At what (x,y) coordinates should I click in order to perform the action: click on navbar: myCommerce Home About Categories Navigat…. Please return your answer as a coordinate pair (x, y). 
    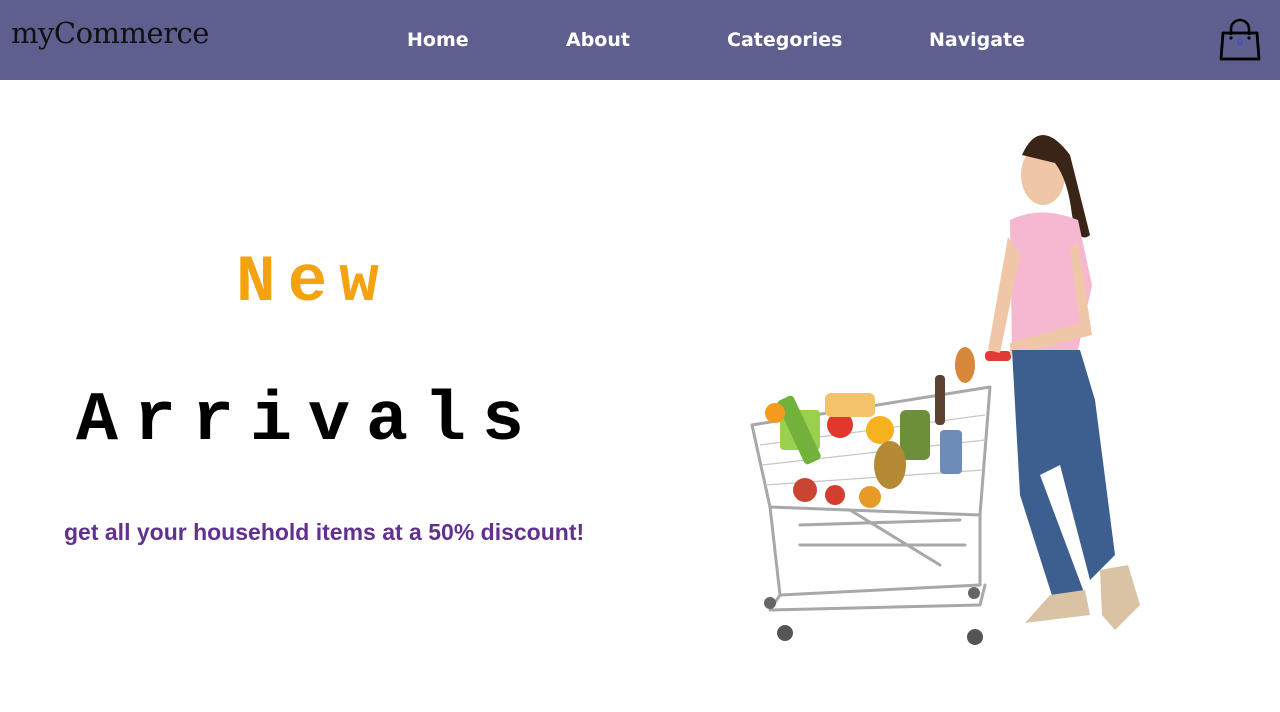
    Looking at the image, I should click on (640, 40).